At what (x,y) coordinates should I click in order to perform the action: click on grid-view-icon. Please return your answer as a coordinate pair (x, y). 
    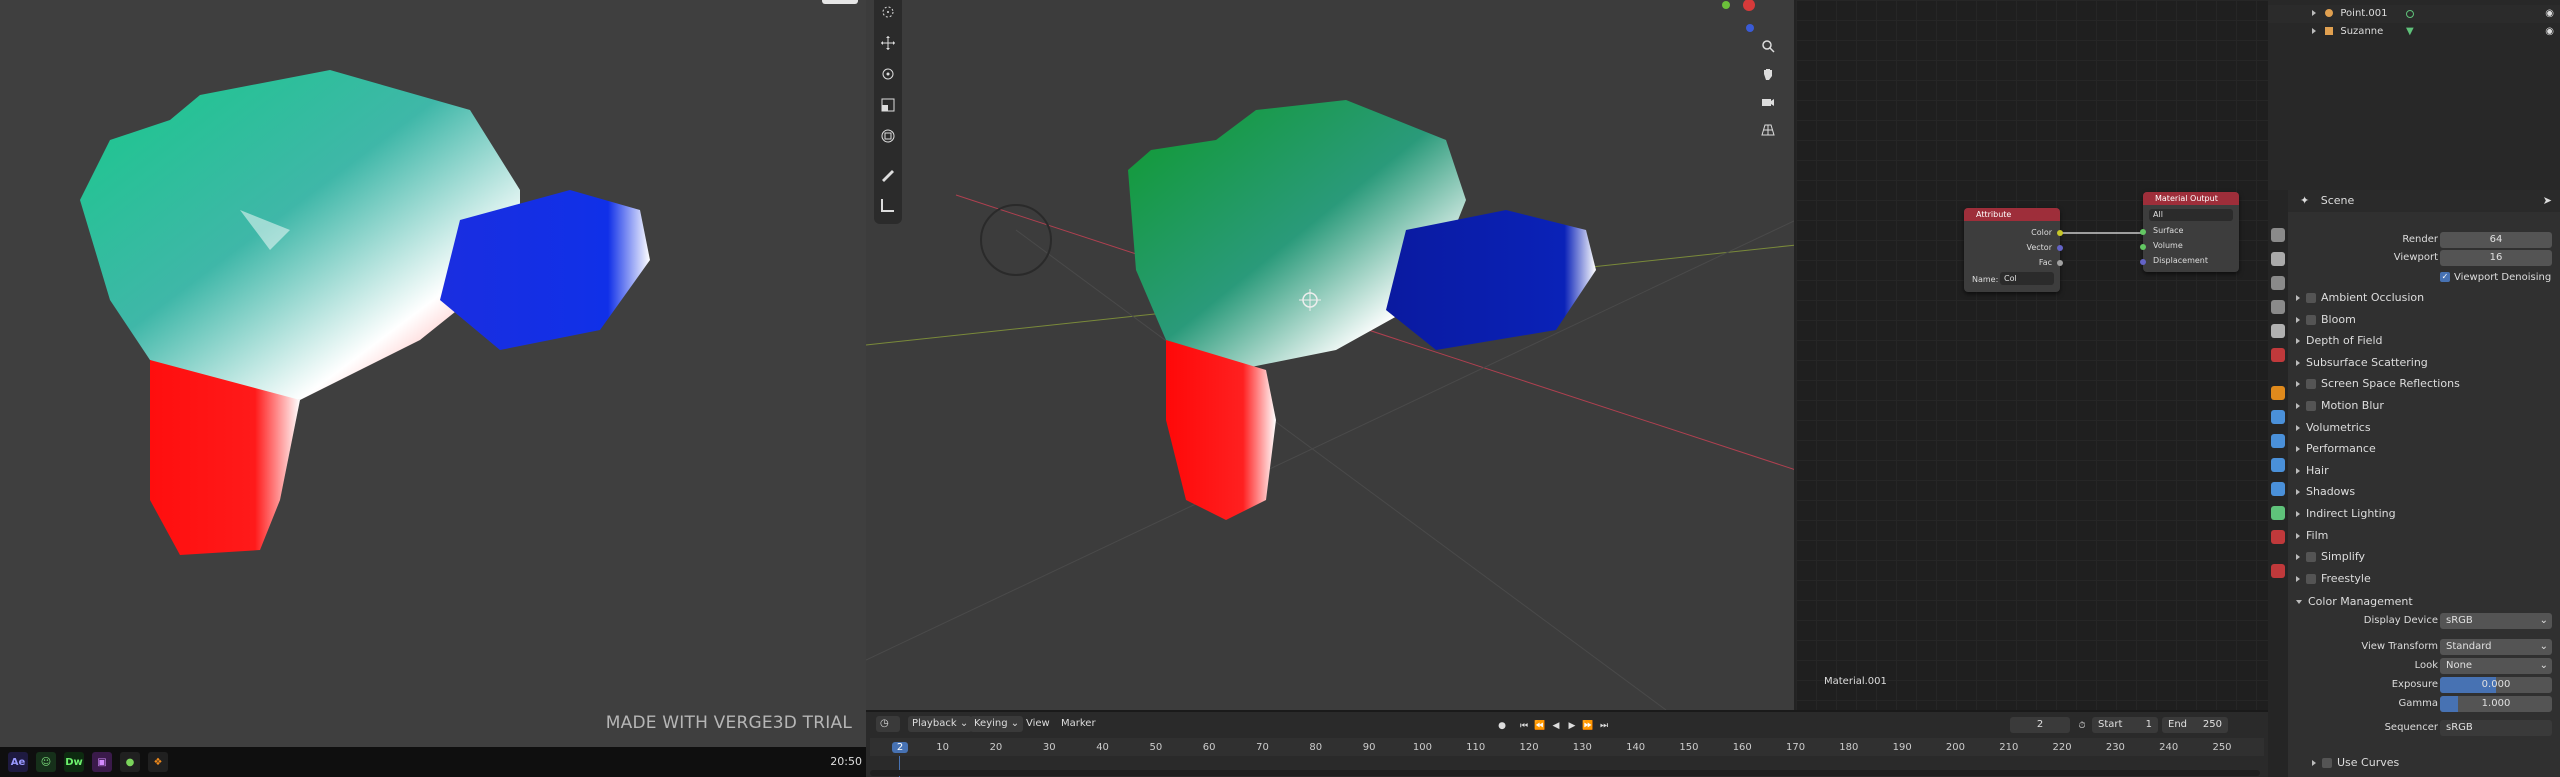
    Looking at the image, I should click on (1768, 130).